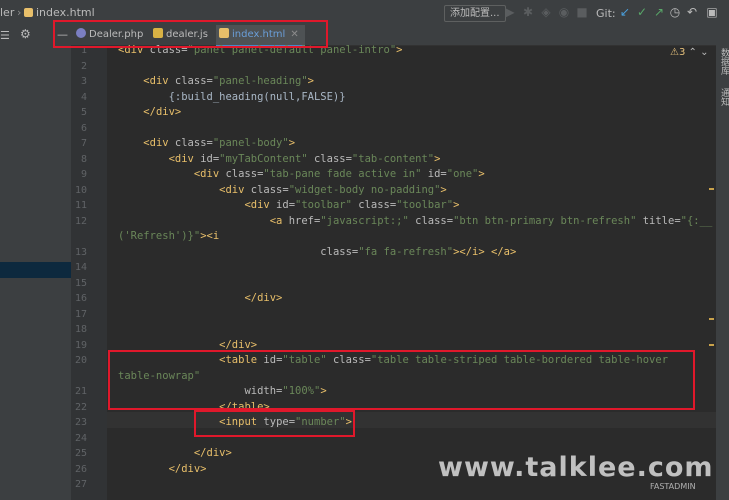 This screenshot has height=500, width=729. What do you see at coordinates (642, 12) in the screenshot?
I see `git-commit-icon: ✓` at bounding box center [642, 12].